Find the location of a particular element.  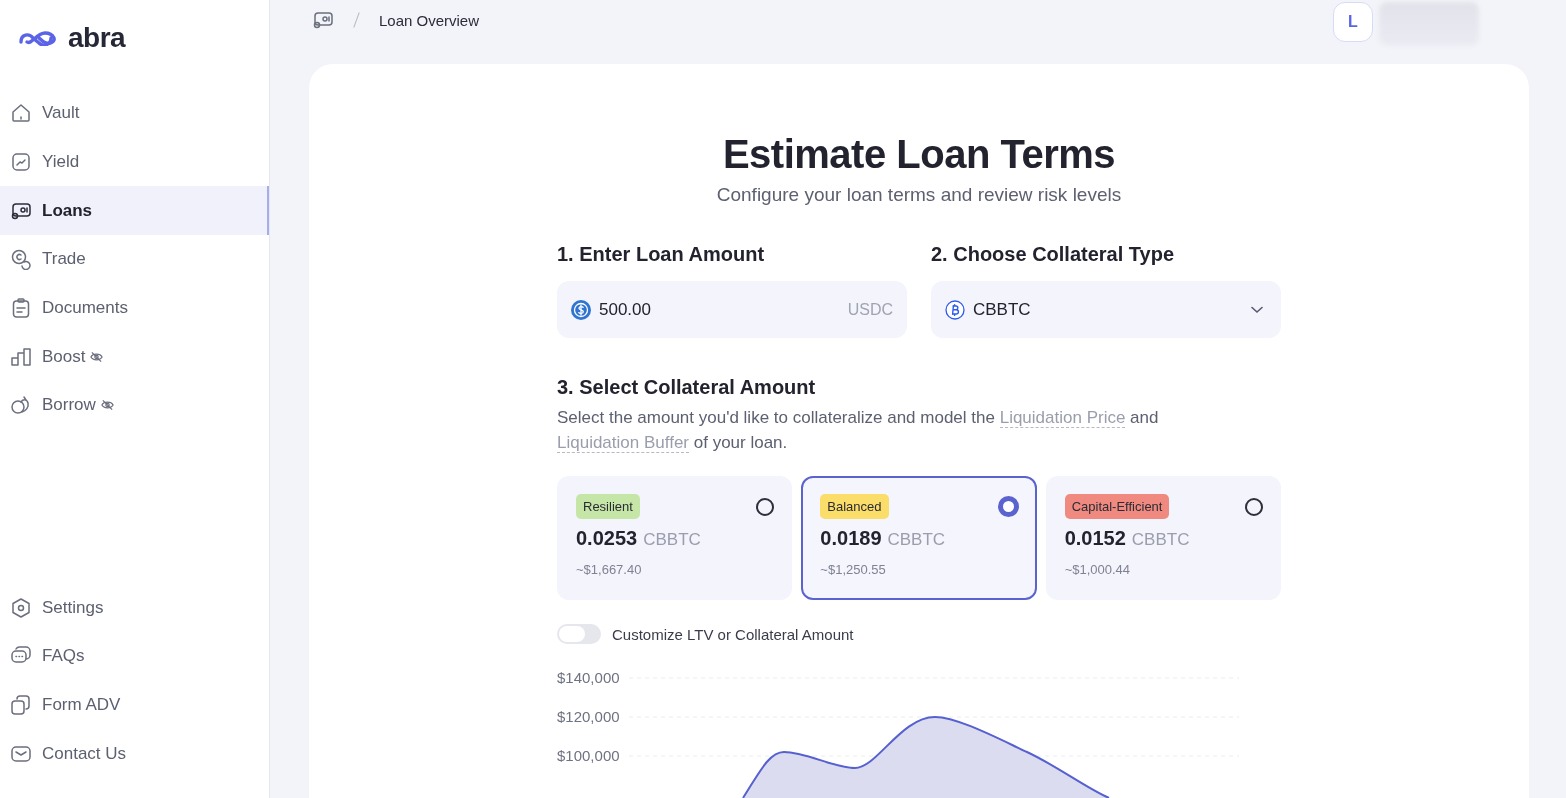

chevron-down-icon is located at coordinates (1257, 309).